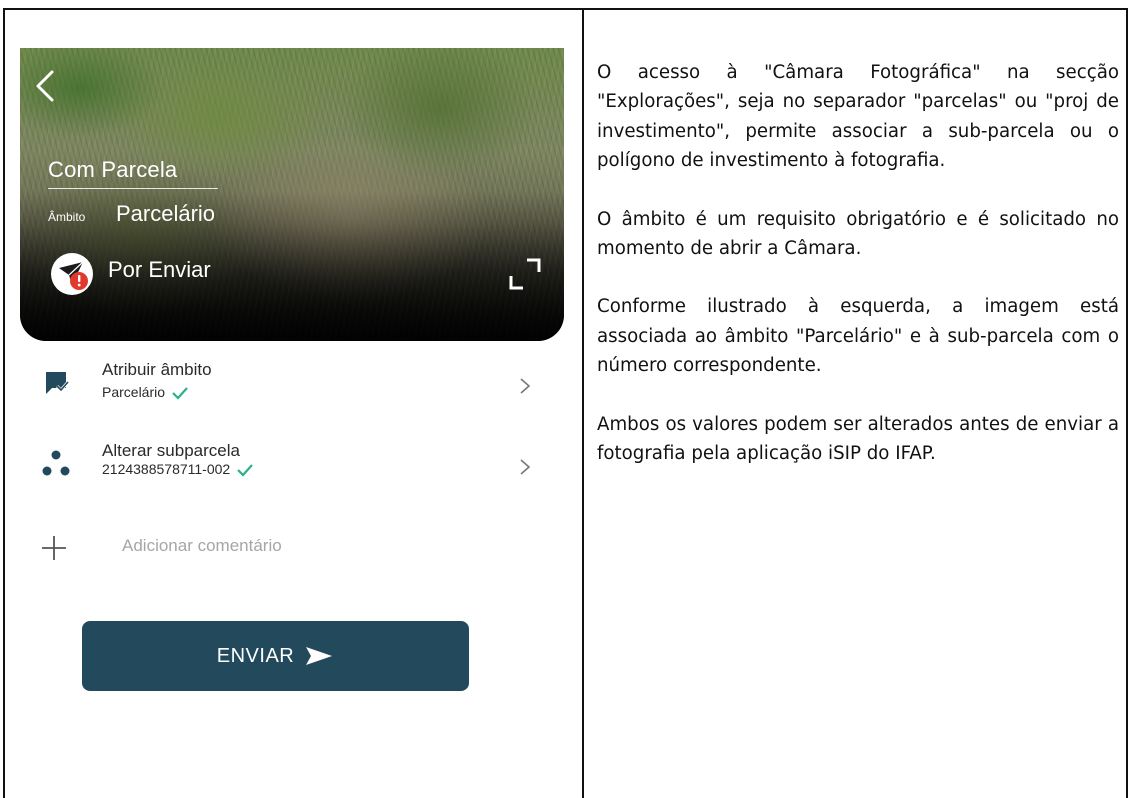  What do you see at coordinates (525, 274) in the screenshot?
I see `expand-icon` at bounding box center [525, 274].